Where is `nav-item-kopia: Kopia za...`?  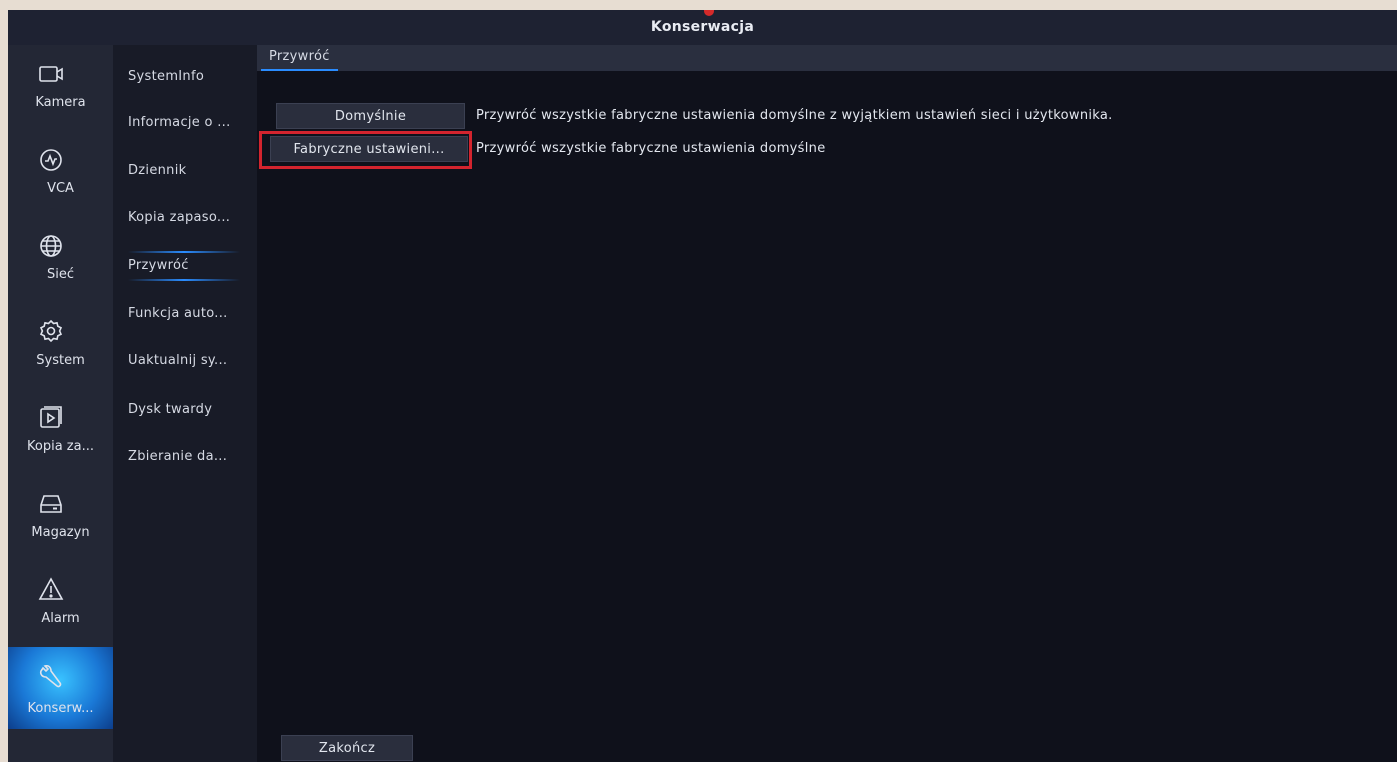 nav-item-kopia: Kopia za... is located at coordinates (60, 433).